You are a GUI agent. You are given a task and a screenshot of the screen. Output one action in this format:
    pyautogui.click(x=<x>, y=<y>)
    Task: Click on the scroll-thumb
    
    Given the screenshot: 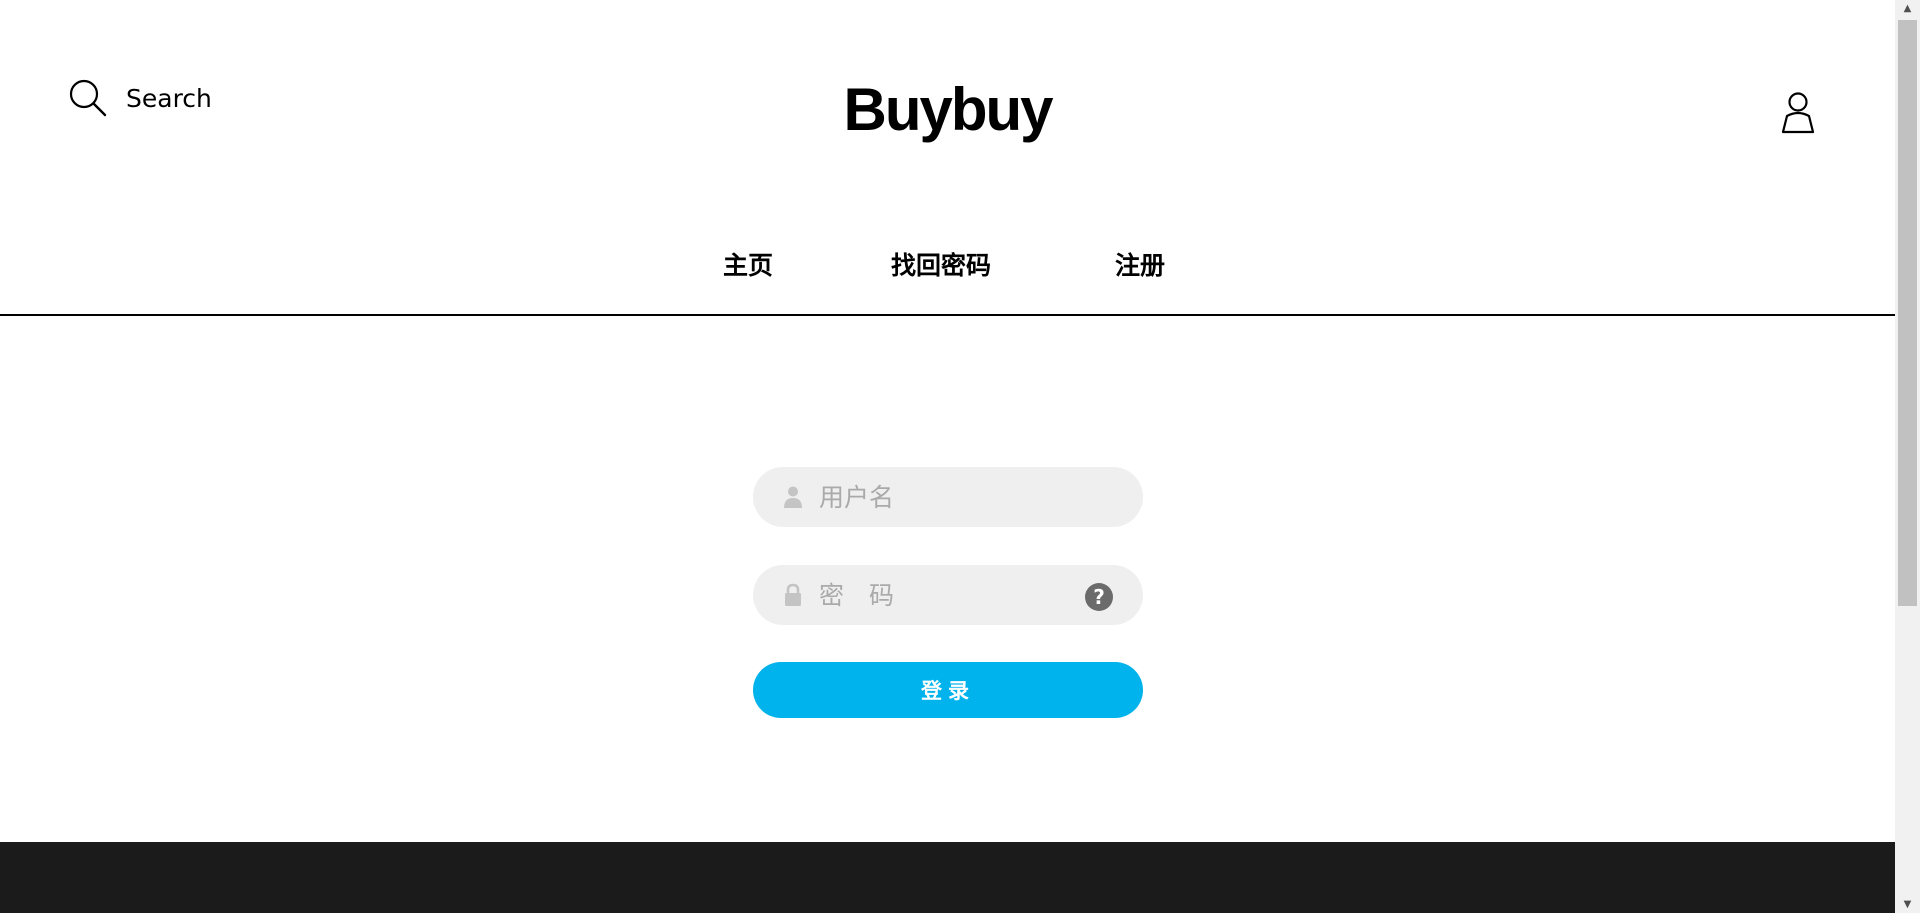 What is the action you would take?
    pyautogui.click(x=1907, y=313)
    